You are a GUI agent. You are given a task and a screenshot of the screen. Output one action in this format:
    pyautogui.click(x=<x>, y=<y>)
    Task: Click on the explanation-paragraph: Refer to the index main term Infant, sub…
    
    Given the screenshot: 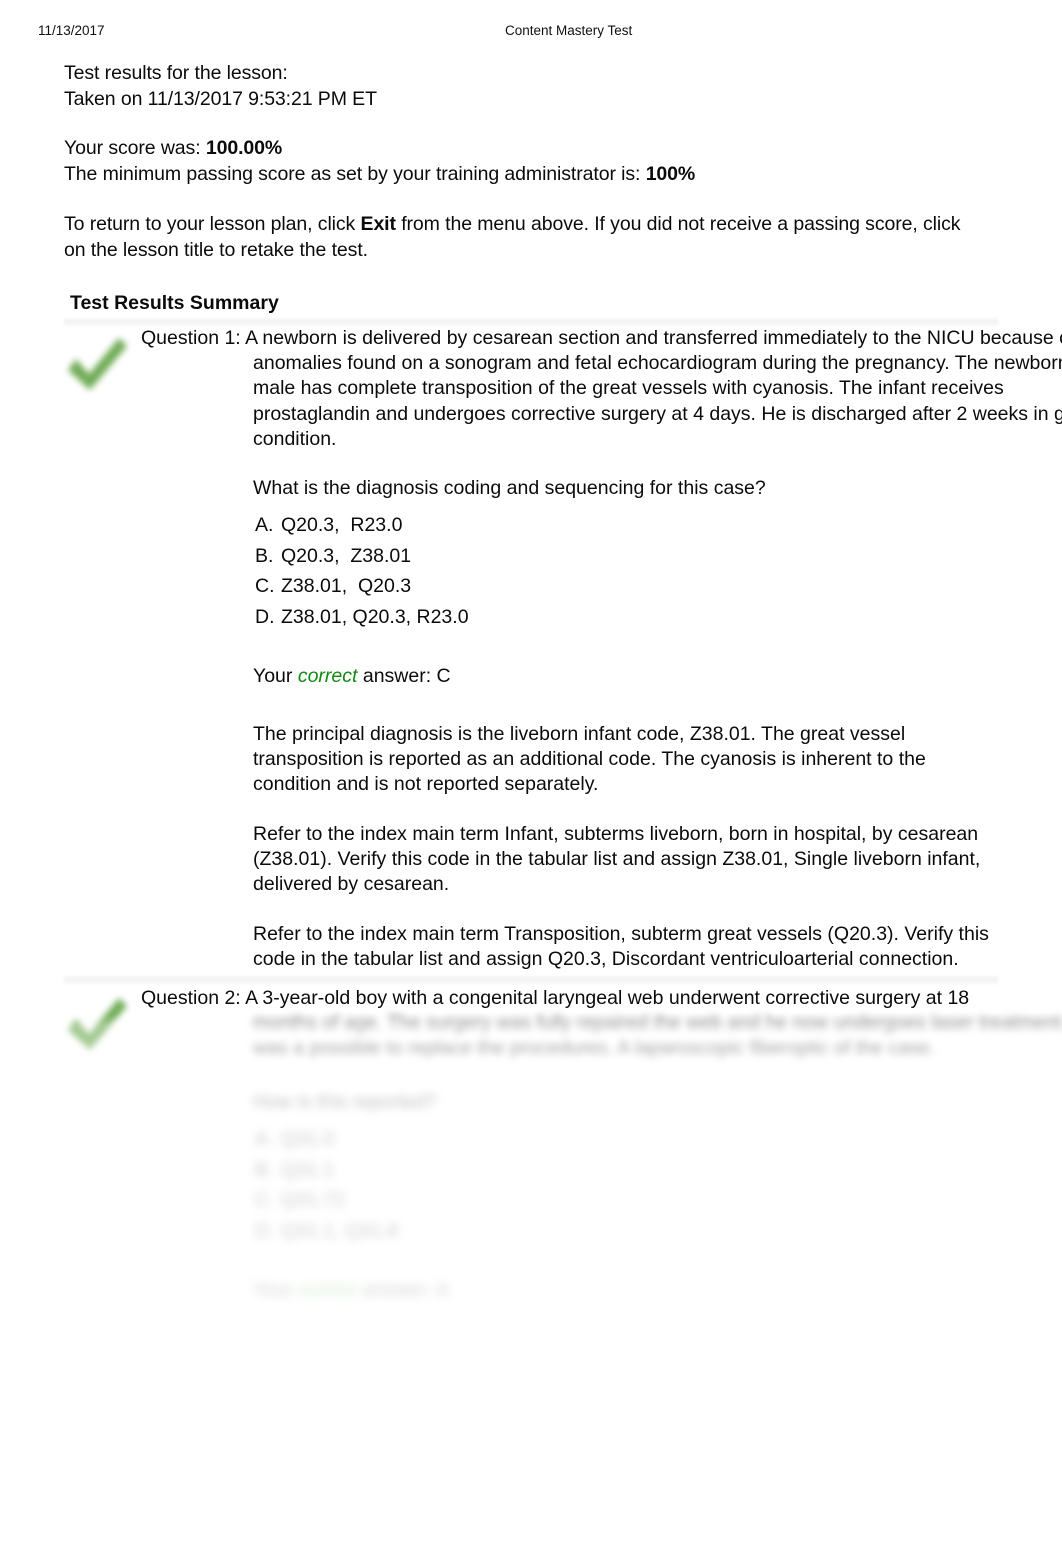 What is the action you would take?
    pyautogui.click(x=617, y=859)
    